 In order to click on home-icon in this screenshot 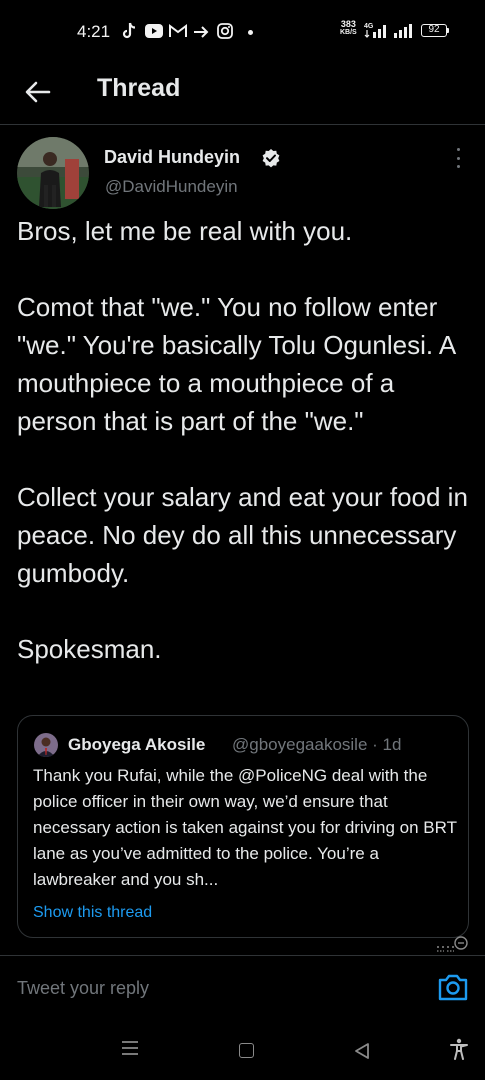, I will do `click(246, 1050)`.